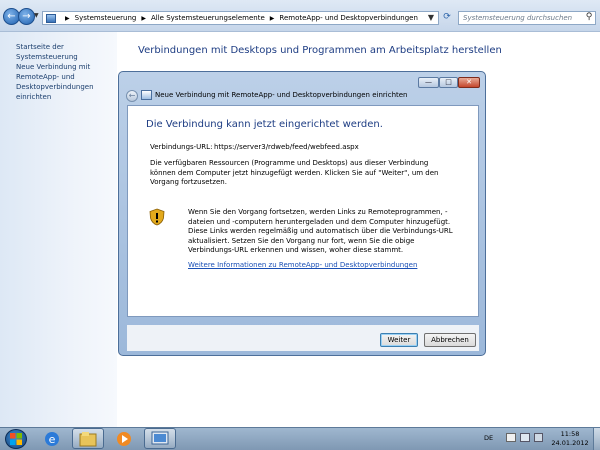 The height and width of the screenshot is (450, 600). I want to click on taskbar-internet-explorer-icon: e, so click(52, 438).